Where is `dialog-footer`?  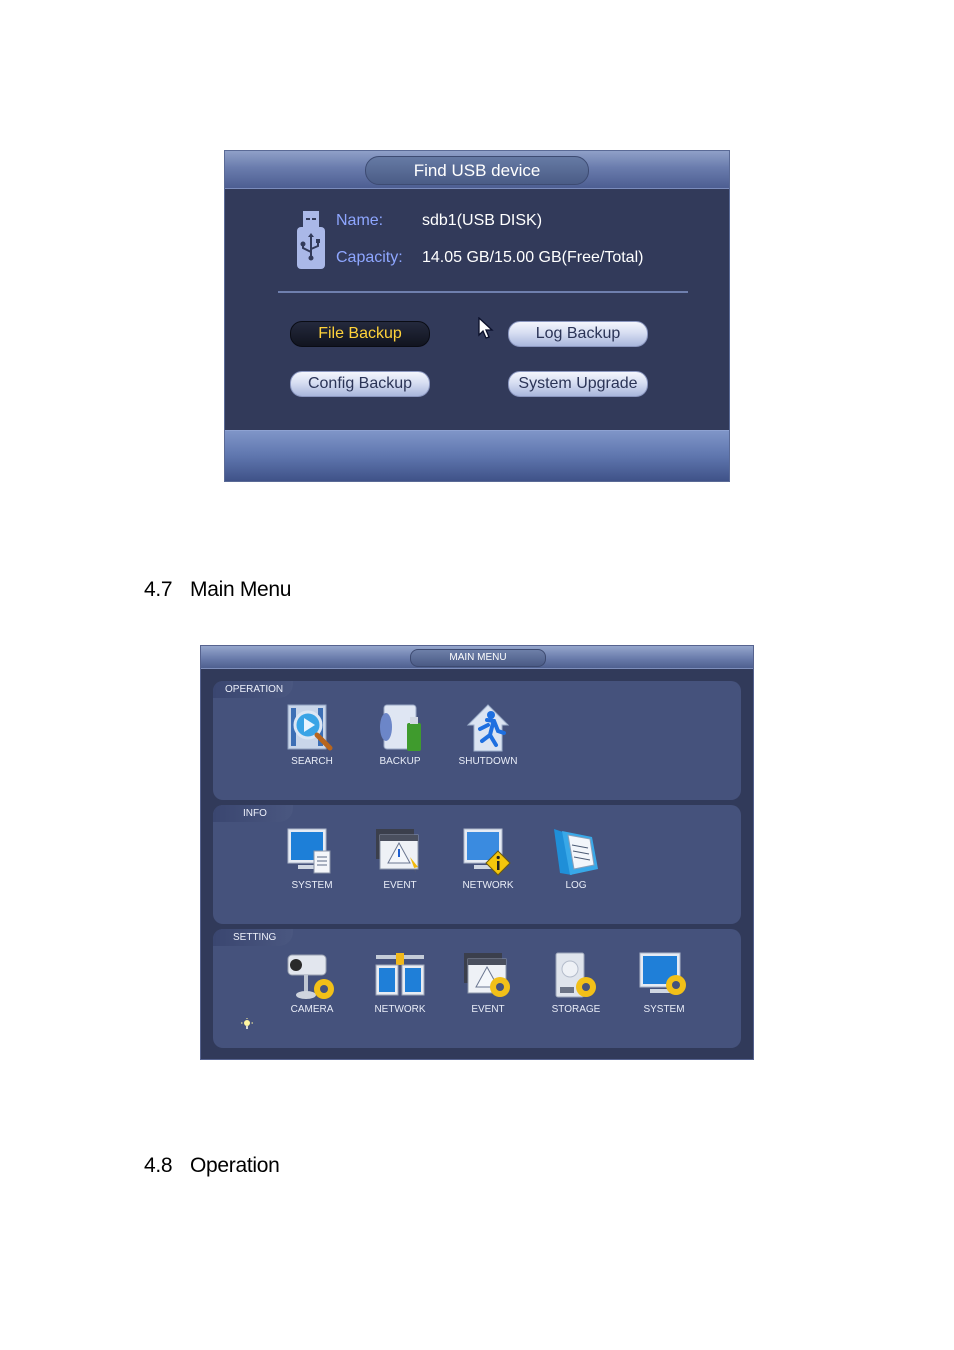 dialog-footer is located at coordinates (477, 455).